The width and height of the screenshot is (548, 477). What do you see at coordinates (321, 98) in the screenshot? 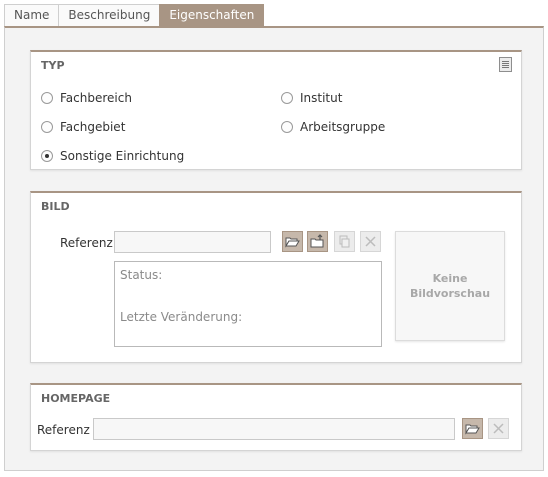
I see `radio-label: Institut` at bounding box center [321, 98].